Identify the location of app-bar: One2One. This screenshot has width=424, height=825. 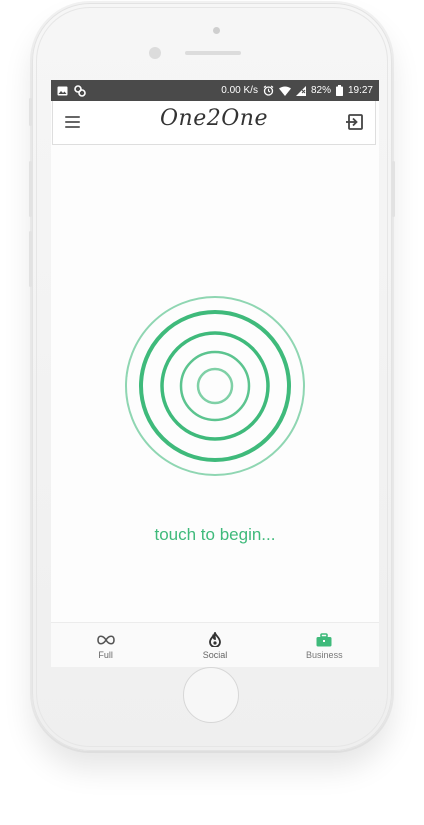
(214, 123).